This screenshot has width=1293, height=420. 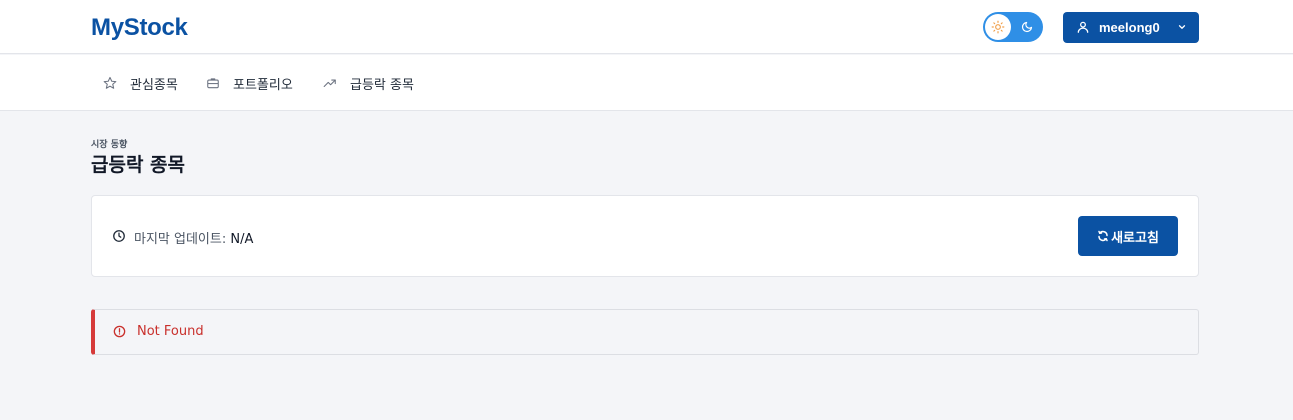 I want to click on briefcase-icon, so click(x=213, y=83).